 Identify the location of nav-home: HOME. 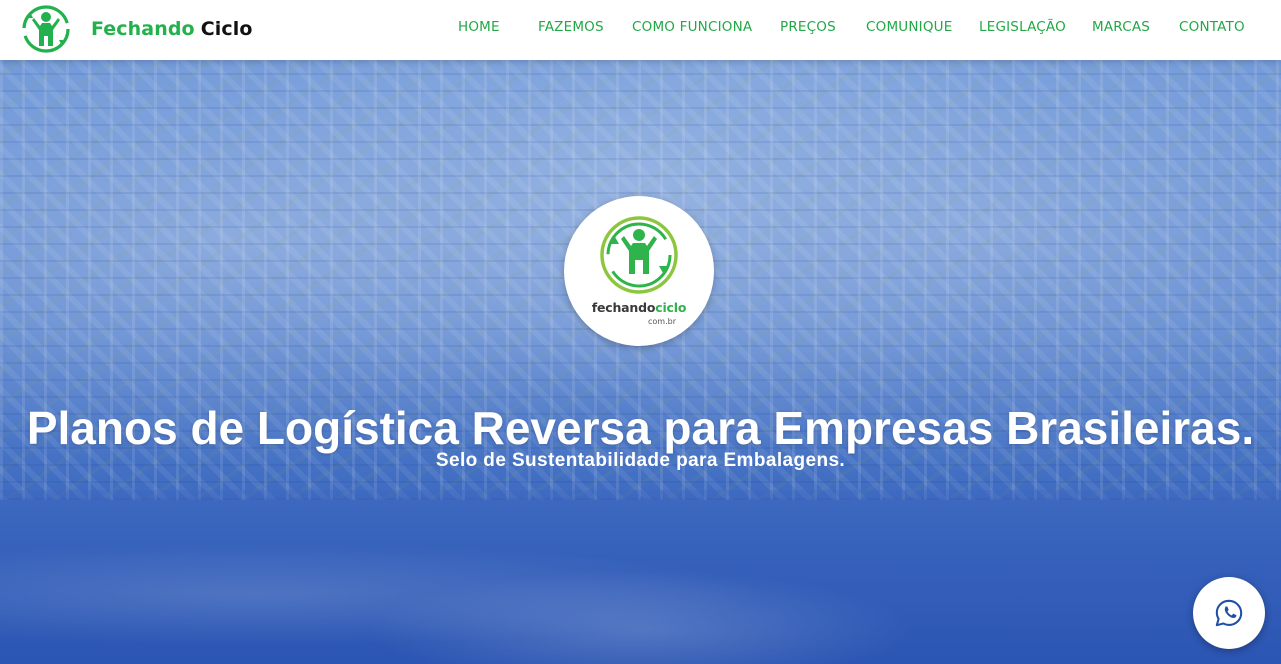
(479, 27).